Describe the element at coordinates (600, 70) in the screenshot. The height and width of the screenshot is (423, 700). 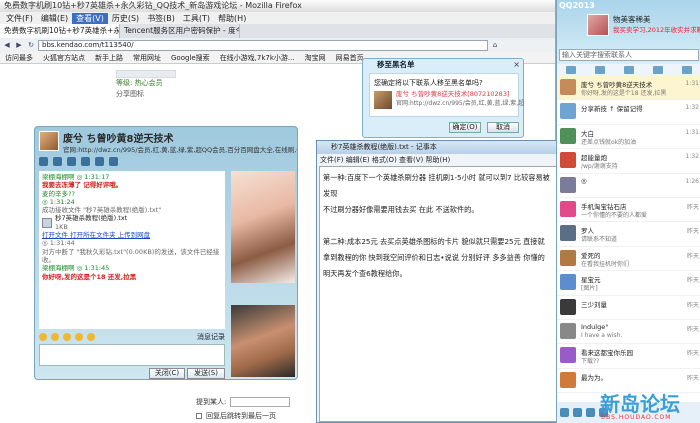
I see `groups-tab-icon` at that location.